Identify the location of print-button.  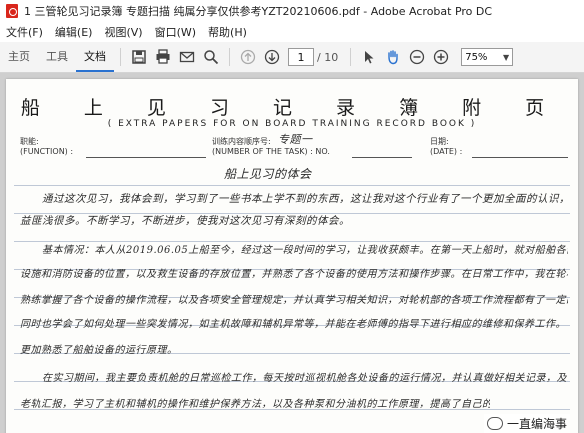
(163, 57).